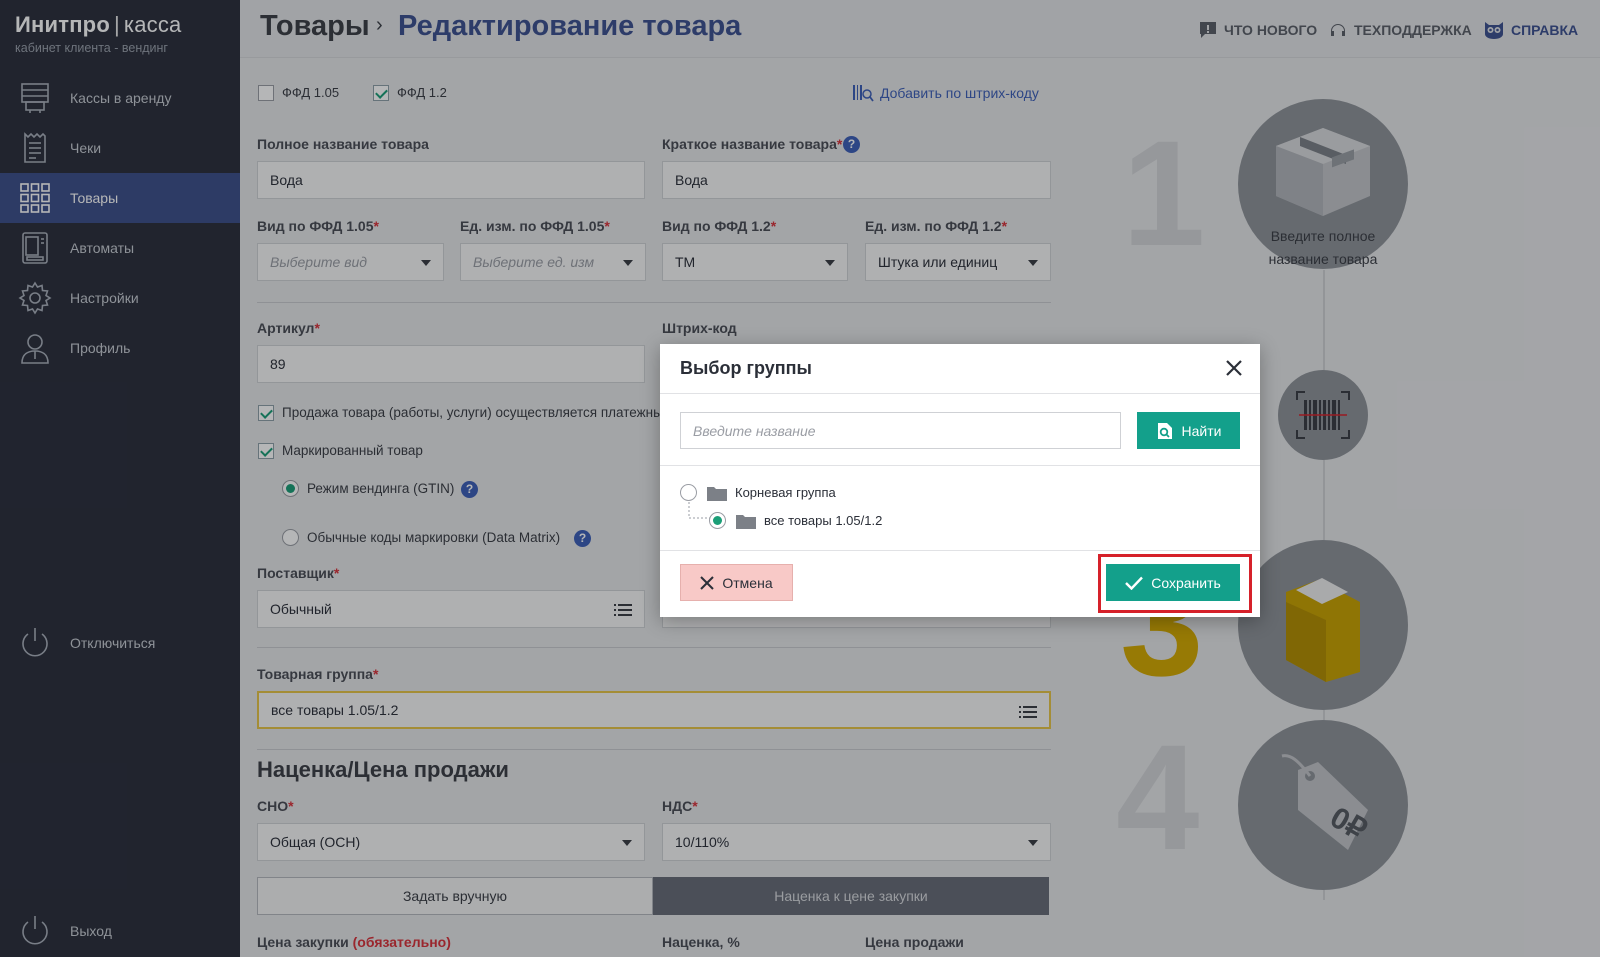 The height and width of the screenshot is (957, 1600). I want to click on group-search-input: Введите название, so click(900, 430).